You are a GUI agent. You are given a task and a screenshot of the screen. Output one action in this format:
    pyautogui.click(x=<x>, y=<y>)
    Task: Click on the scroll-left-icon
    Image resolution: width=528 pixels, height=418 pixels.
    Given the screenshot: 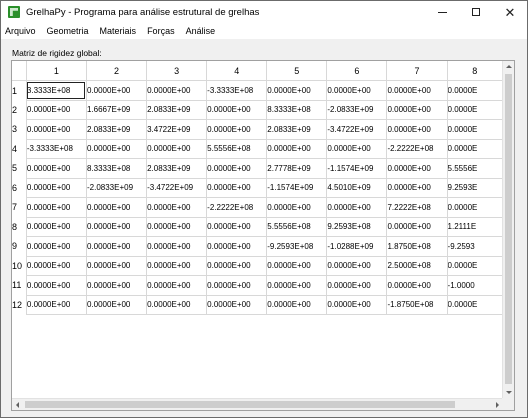 What is the action you would take?
    pyautogui.click(x=17, y=405)
    